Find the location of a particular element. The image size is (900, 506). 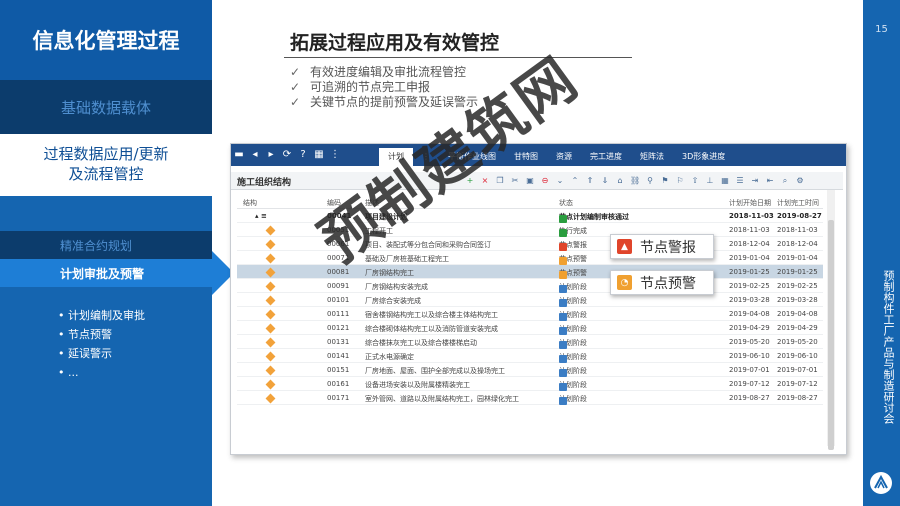

view-tab: 矩阵法 is located at coordinates (652, 157).